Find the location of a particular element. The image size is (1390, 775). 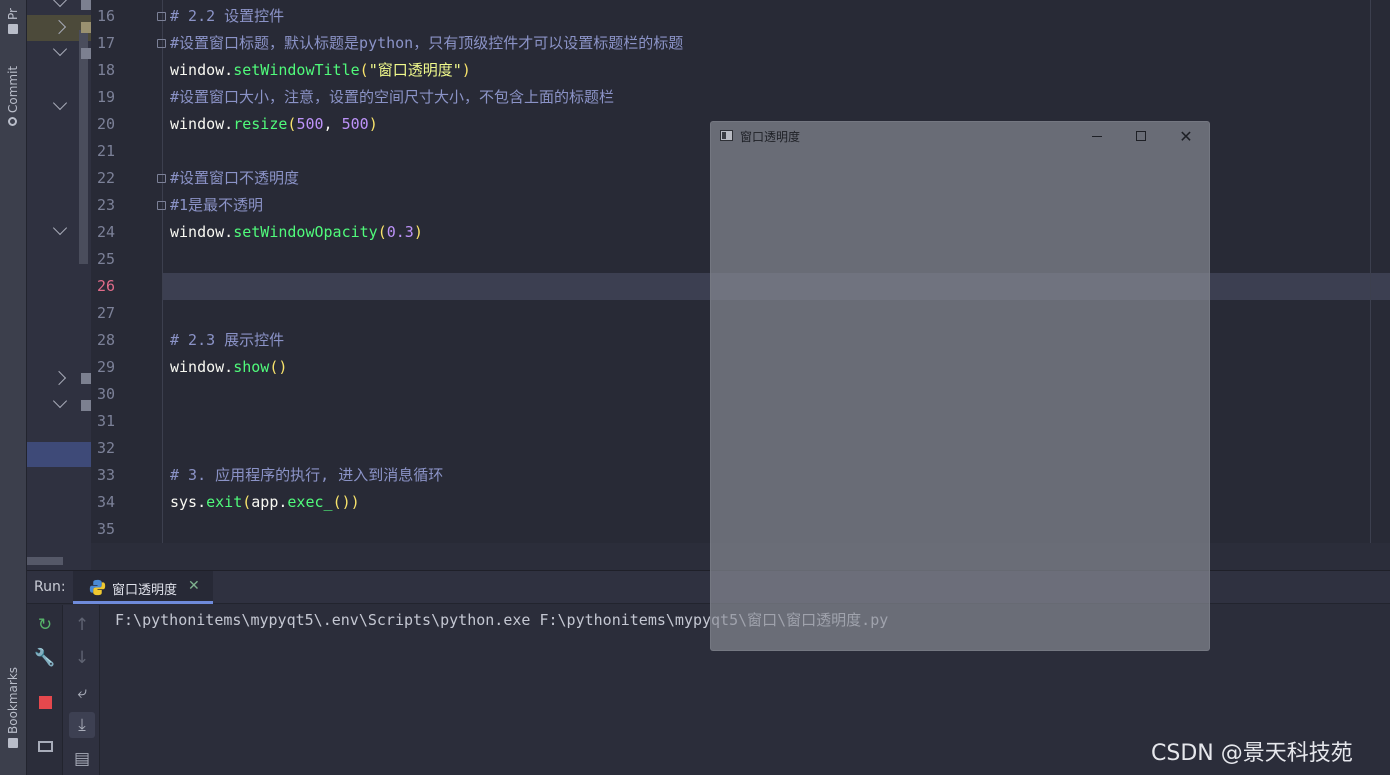

code-token: setWindowOpacity is located at coordinates (305, 232).